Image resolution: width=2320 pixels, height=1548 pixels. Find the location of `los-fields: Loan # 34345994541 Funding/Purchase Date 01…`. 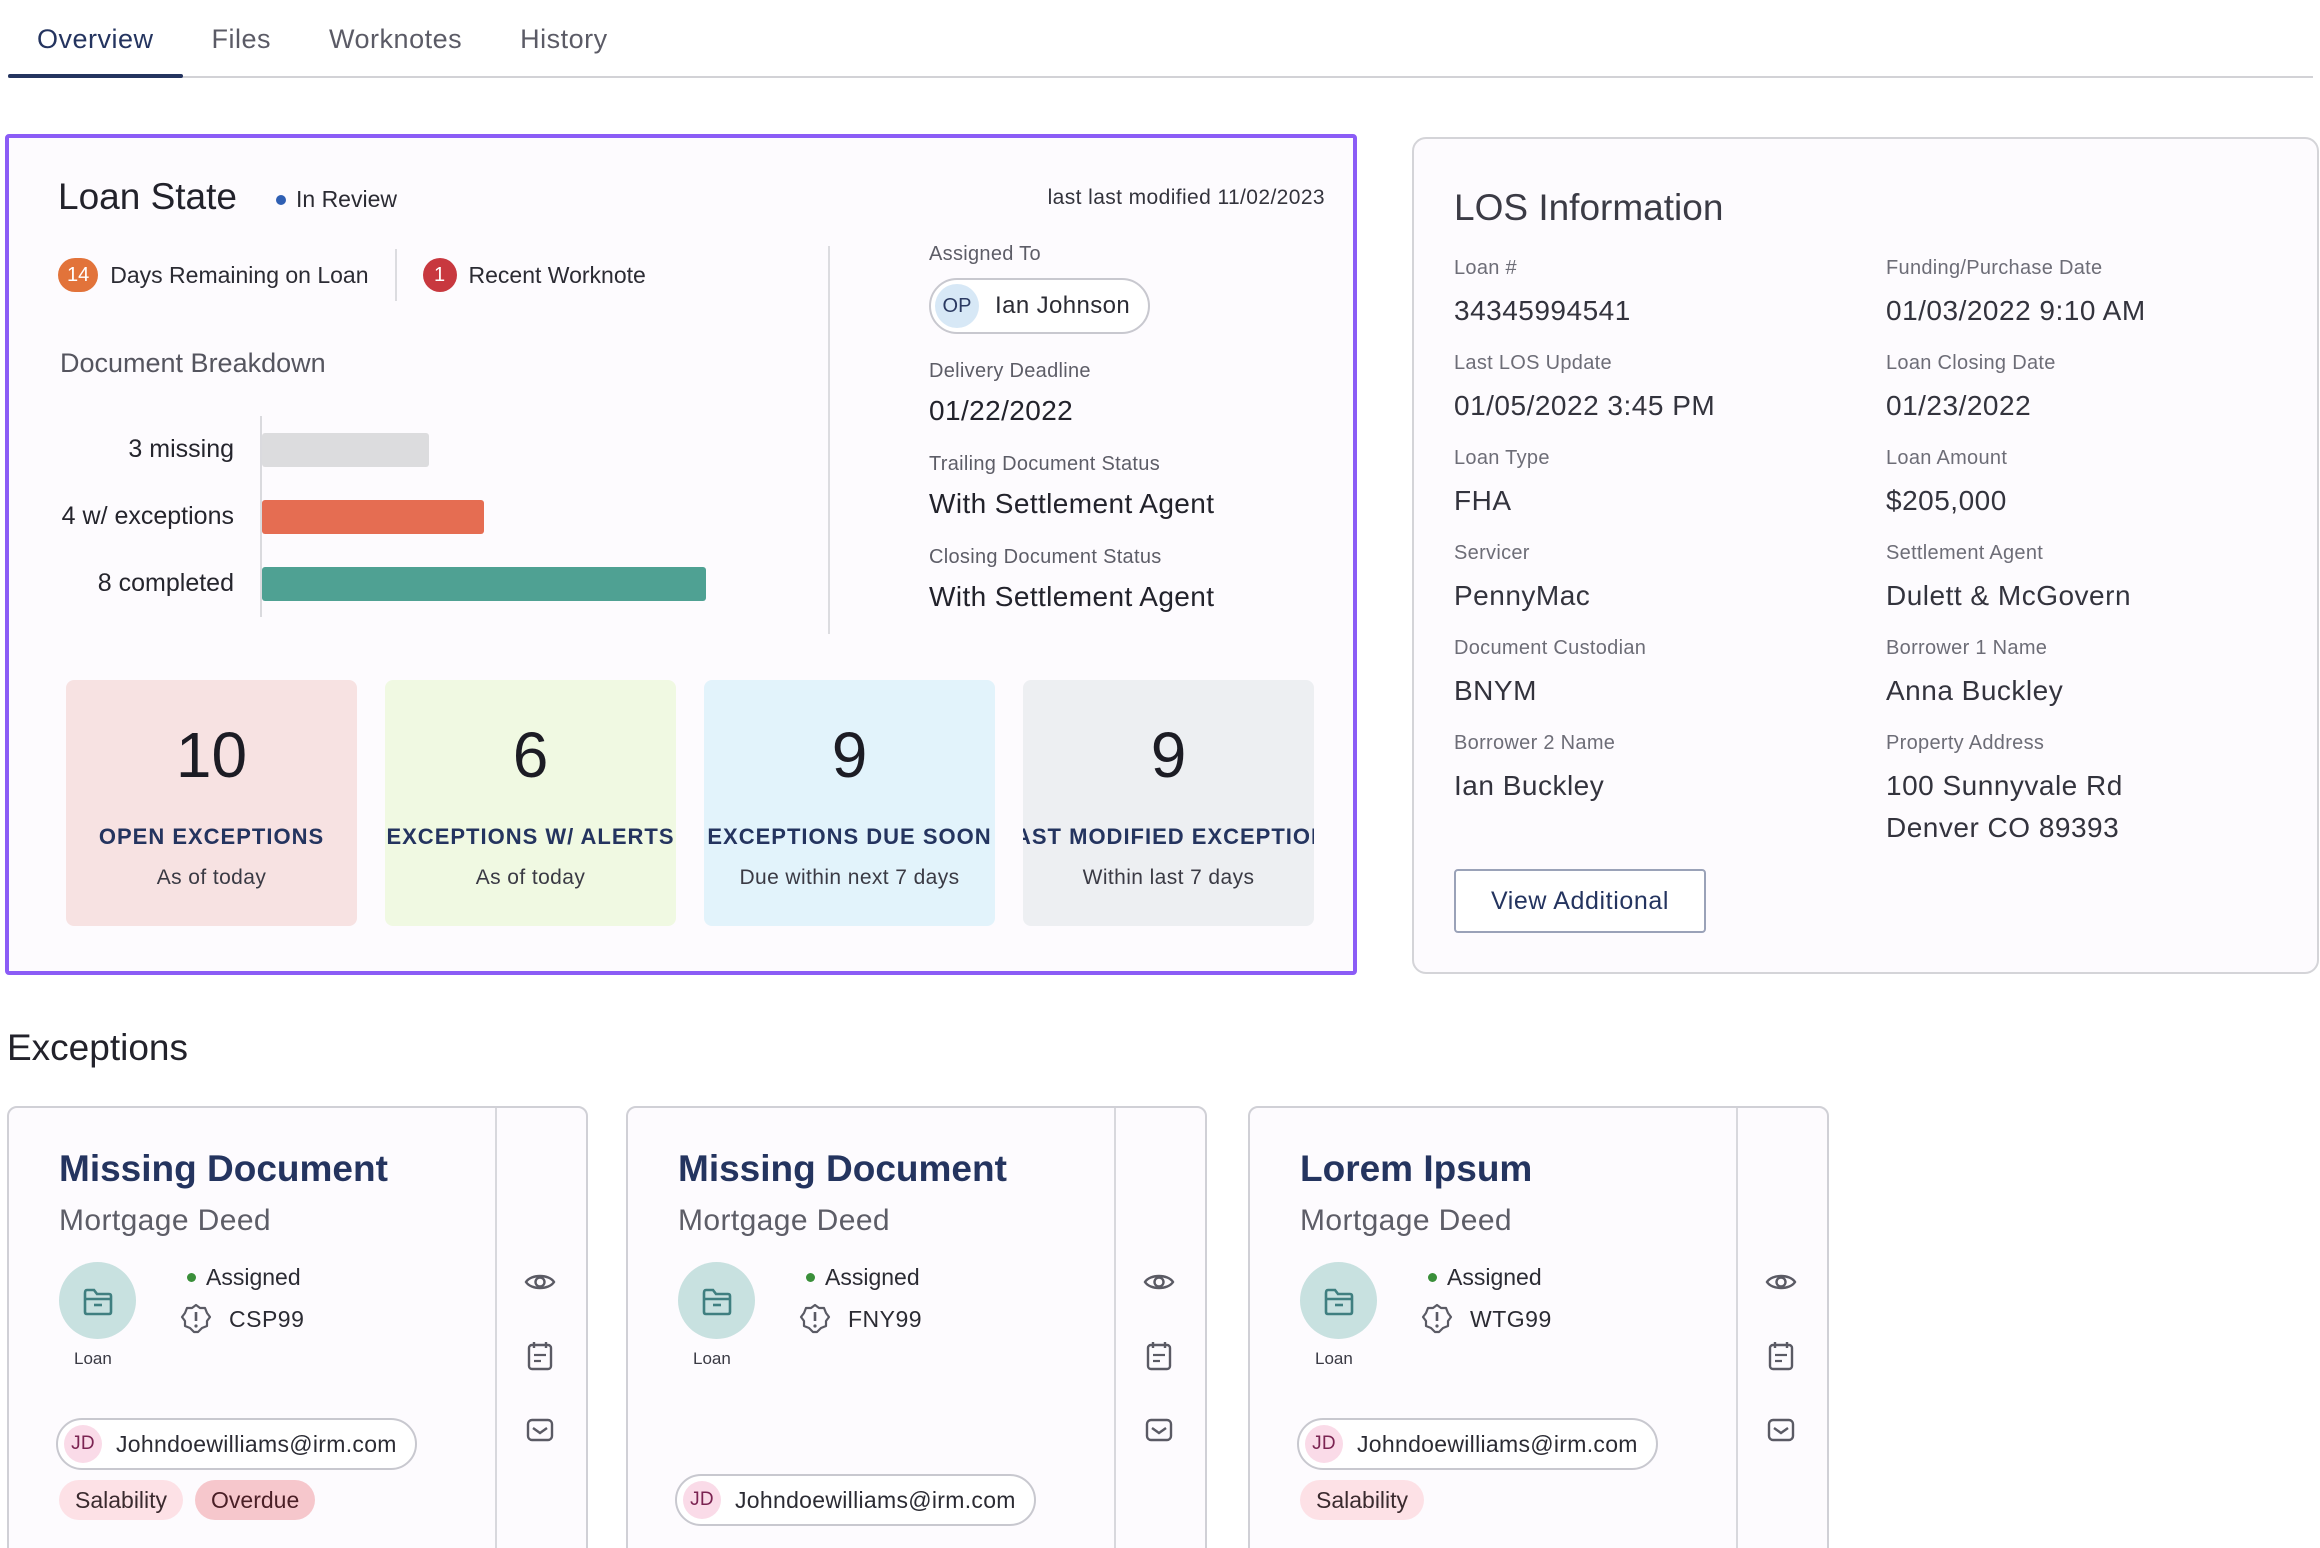

los-fields: Loan # 34345994541 Funding/Purchase Date 01… is located at coordinates (1874, 550).